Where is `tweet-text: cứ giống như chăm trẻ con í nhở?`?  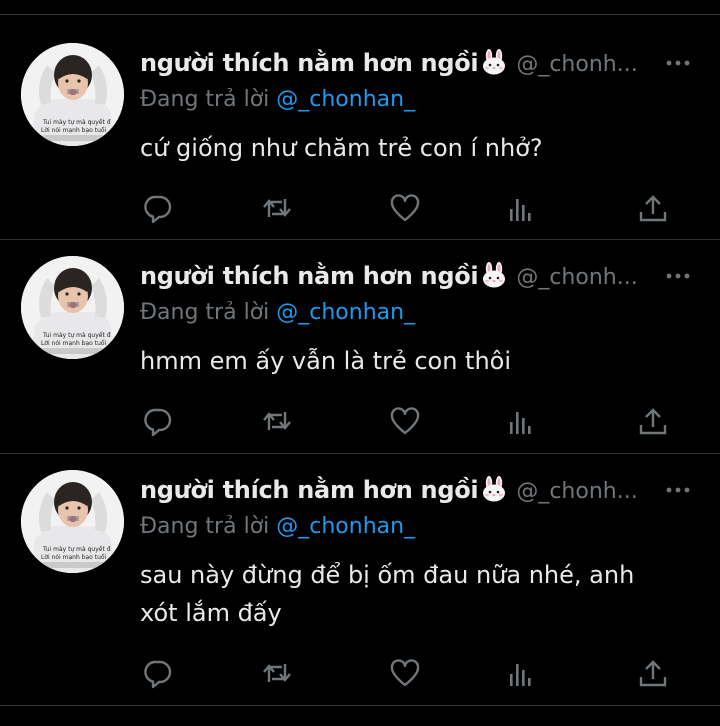
tweet-text: cứ giống như chăm trẻ con í nhở? is located at coordinates (341, 148).